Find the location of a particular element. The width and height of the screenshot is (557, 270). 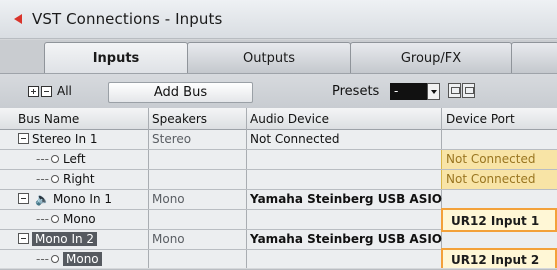

expand-all-control: All is located at coordinates (50, 91).